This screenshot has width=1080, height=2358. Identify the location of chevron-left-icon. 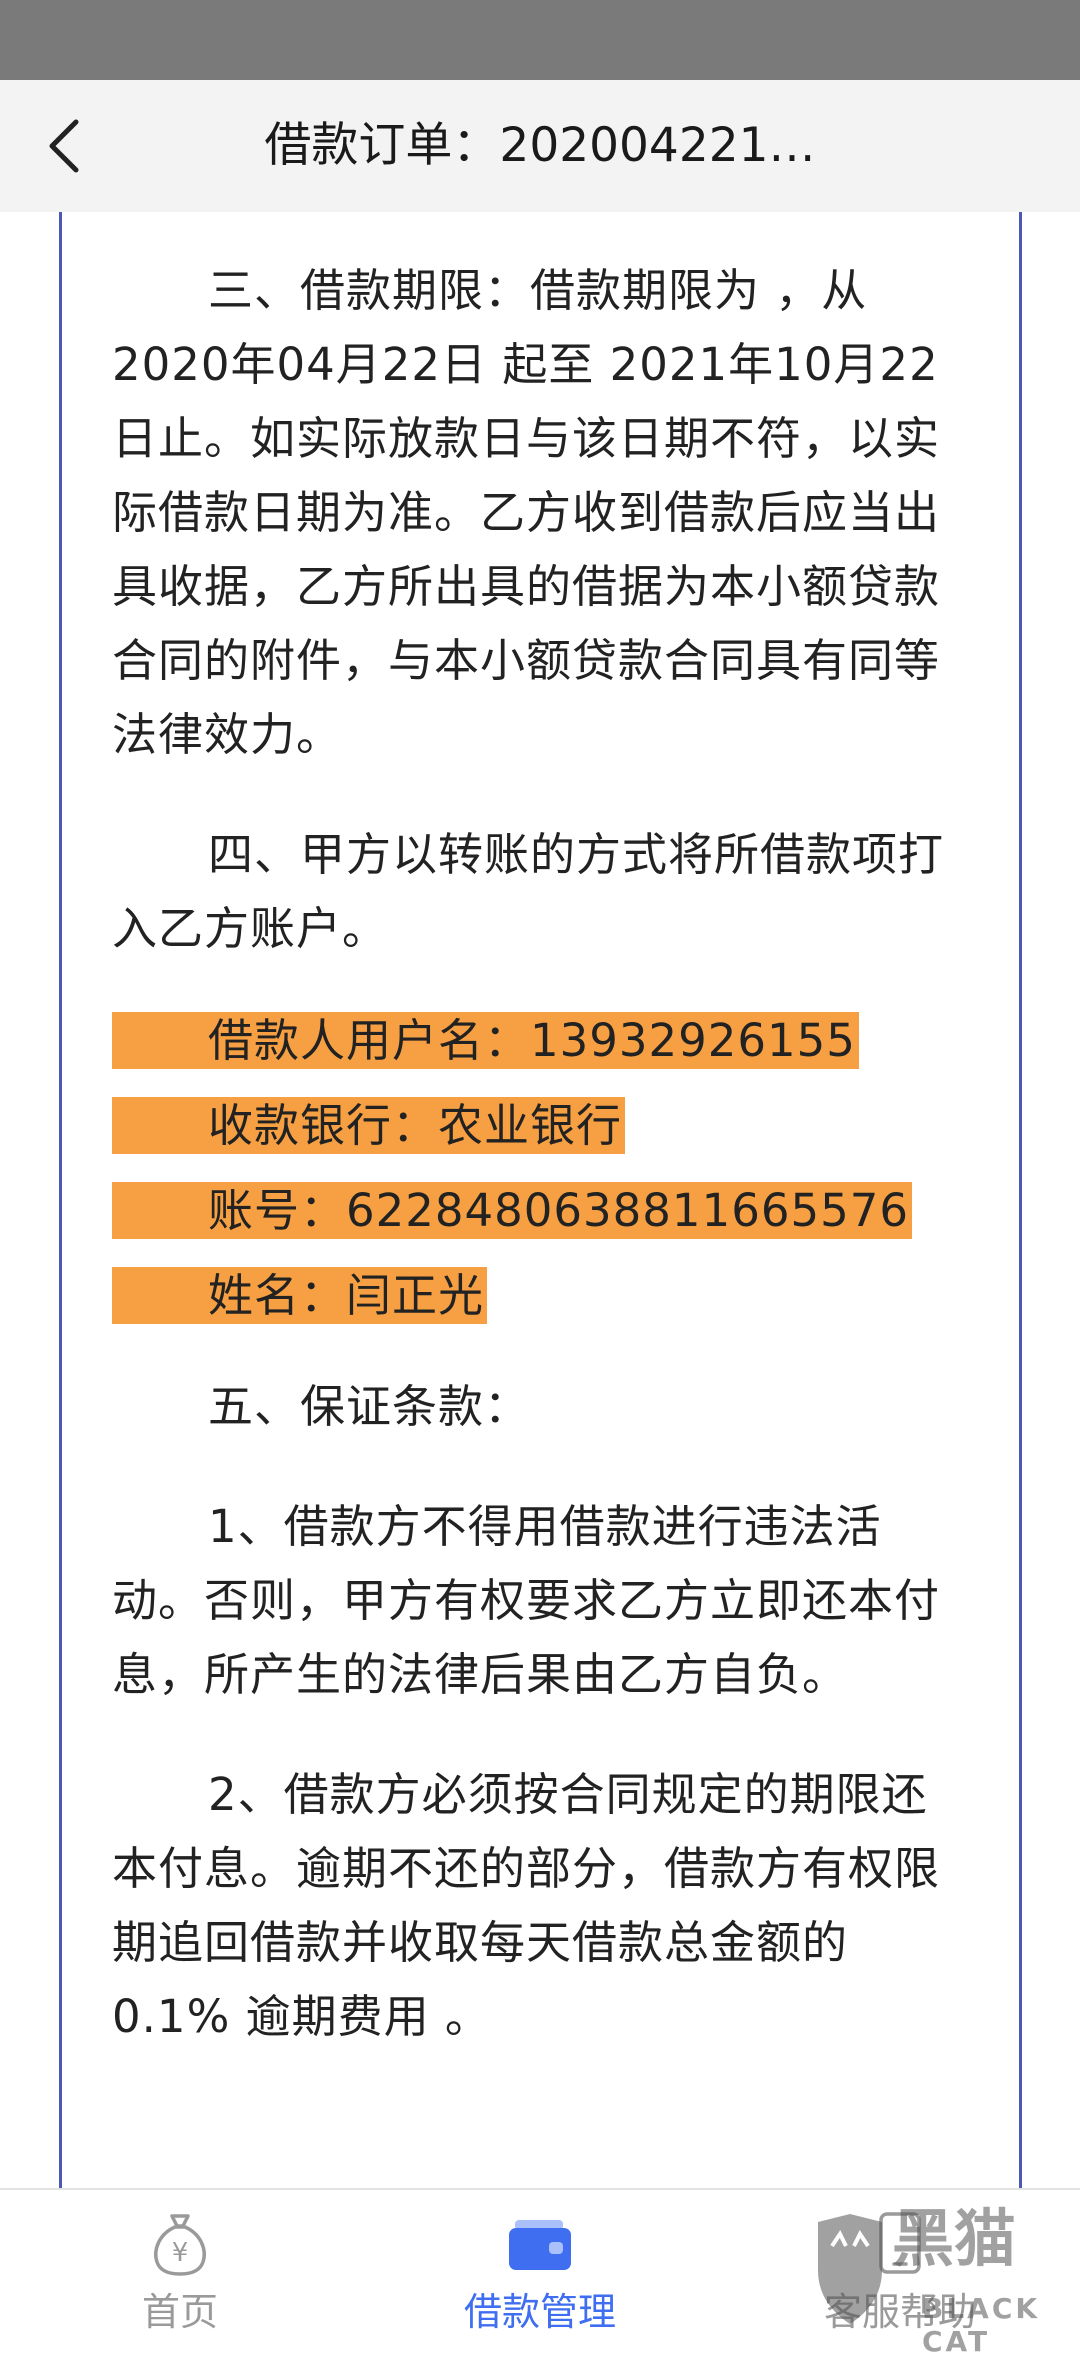
(64, 146).